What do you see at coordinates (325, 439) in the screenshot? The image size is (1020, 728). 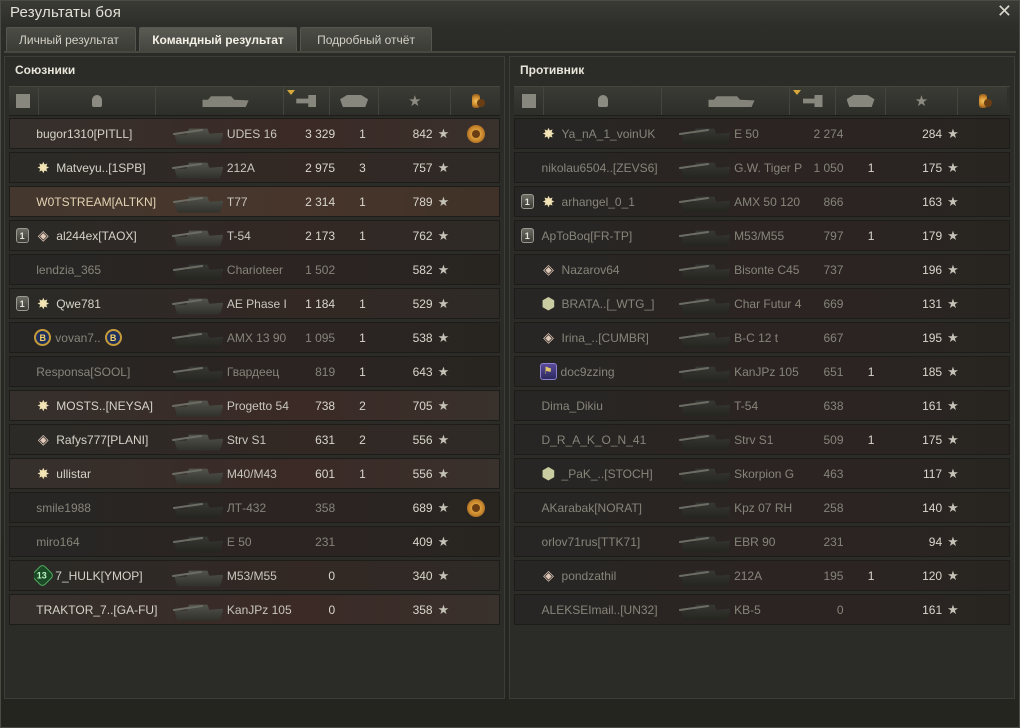 I see `damage-value: 631` at bounding box center [325, 439].